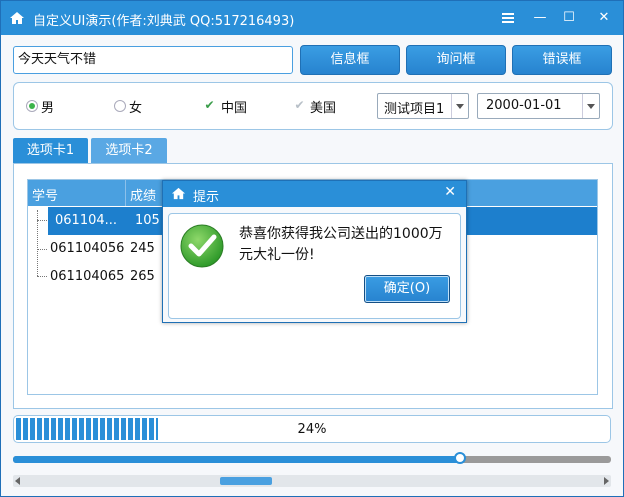 The width and height of the screenshot is (624, 497). What do you see at coordinates (604, 18) in the screenshot?
I see `close-button: ✕` at bounding box center [604, 18].